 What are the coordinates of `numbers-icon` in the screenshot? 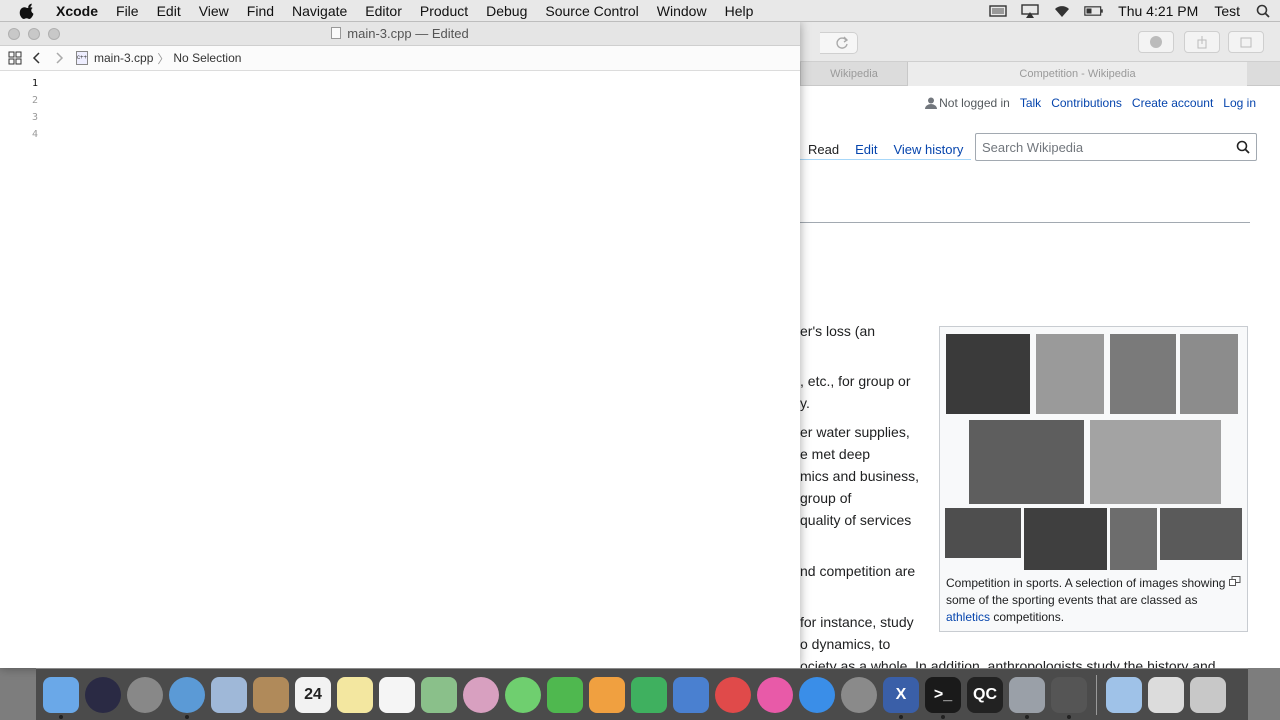 It's located at (649, 694).